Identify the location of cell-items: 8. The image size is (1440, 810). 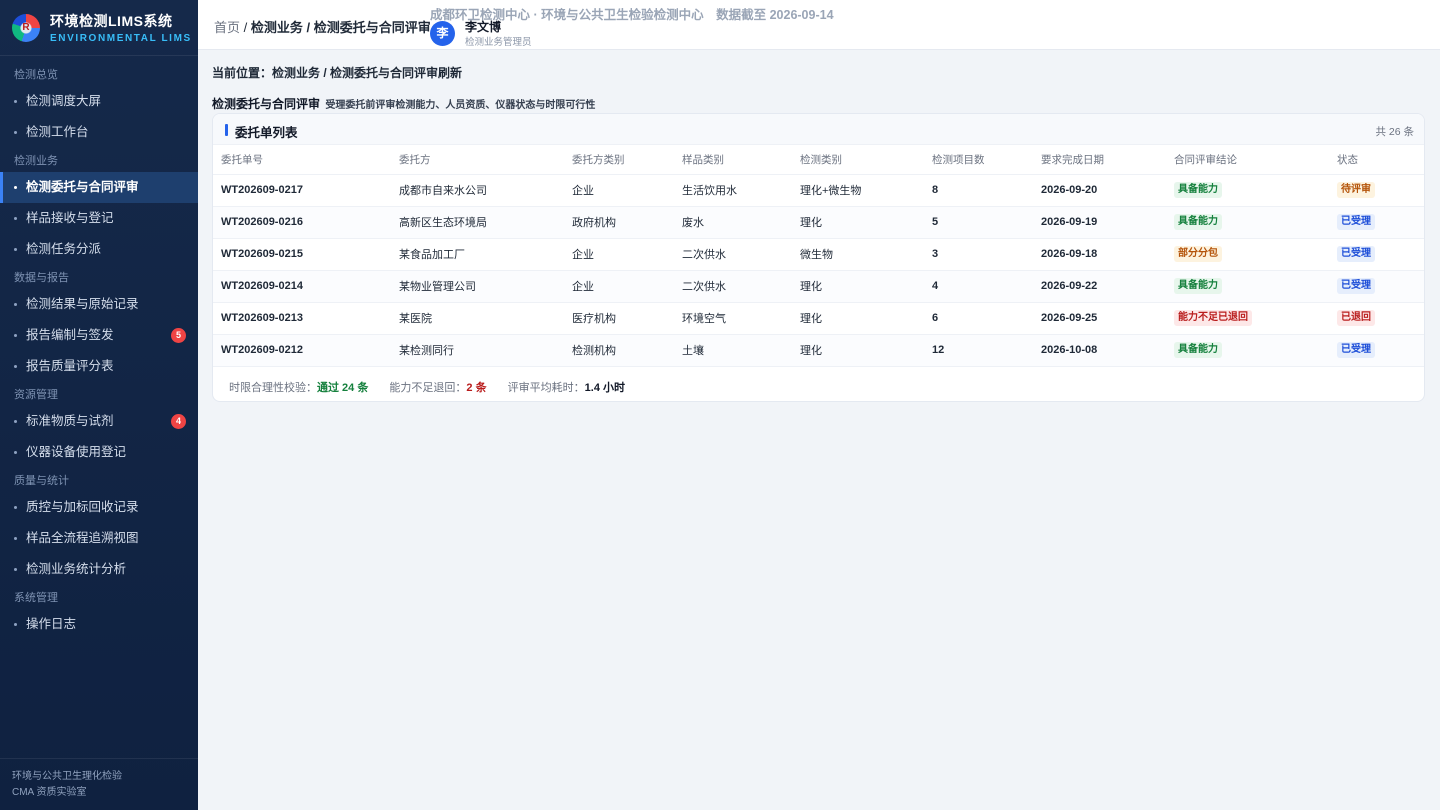
(978, 190).